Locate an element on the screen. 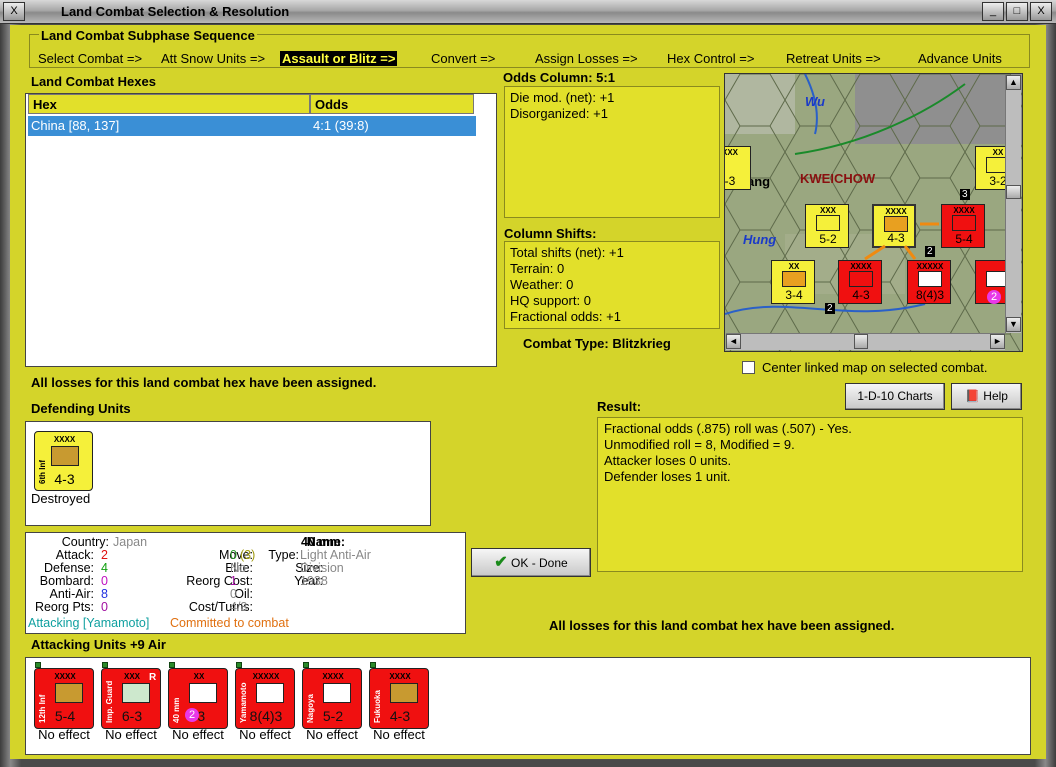 The height and width of the screenshot is (767, 1056). reserve-badge: R is located at coordinates (153, 677).